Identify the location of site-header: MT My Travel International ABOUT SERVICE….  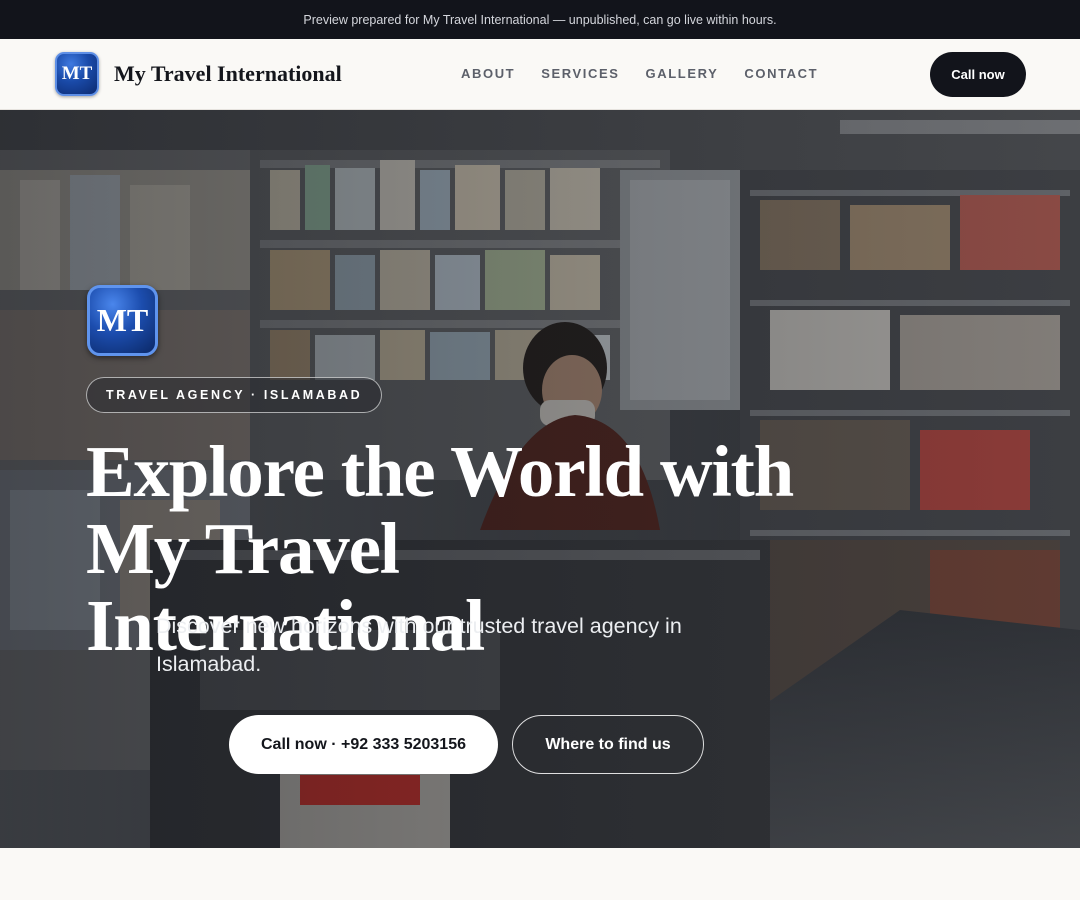
(540, 74).